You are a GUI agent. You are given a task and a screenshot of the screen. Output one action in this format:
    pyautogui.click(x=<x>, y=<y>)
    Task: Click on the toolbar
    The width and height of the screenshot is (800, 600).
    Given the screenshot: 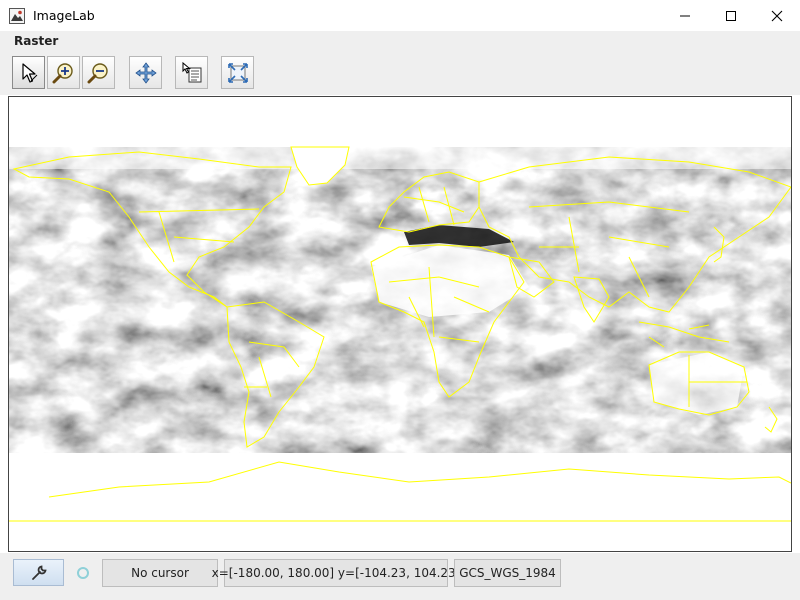 What is the action you would take?
    pyautogui.click(x=400, y=73)
    